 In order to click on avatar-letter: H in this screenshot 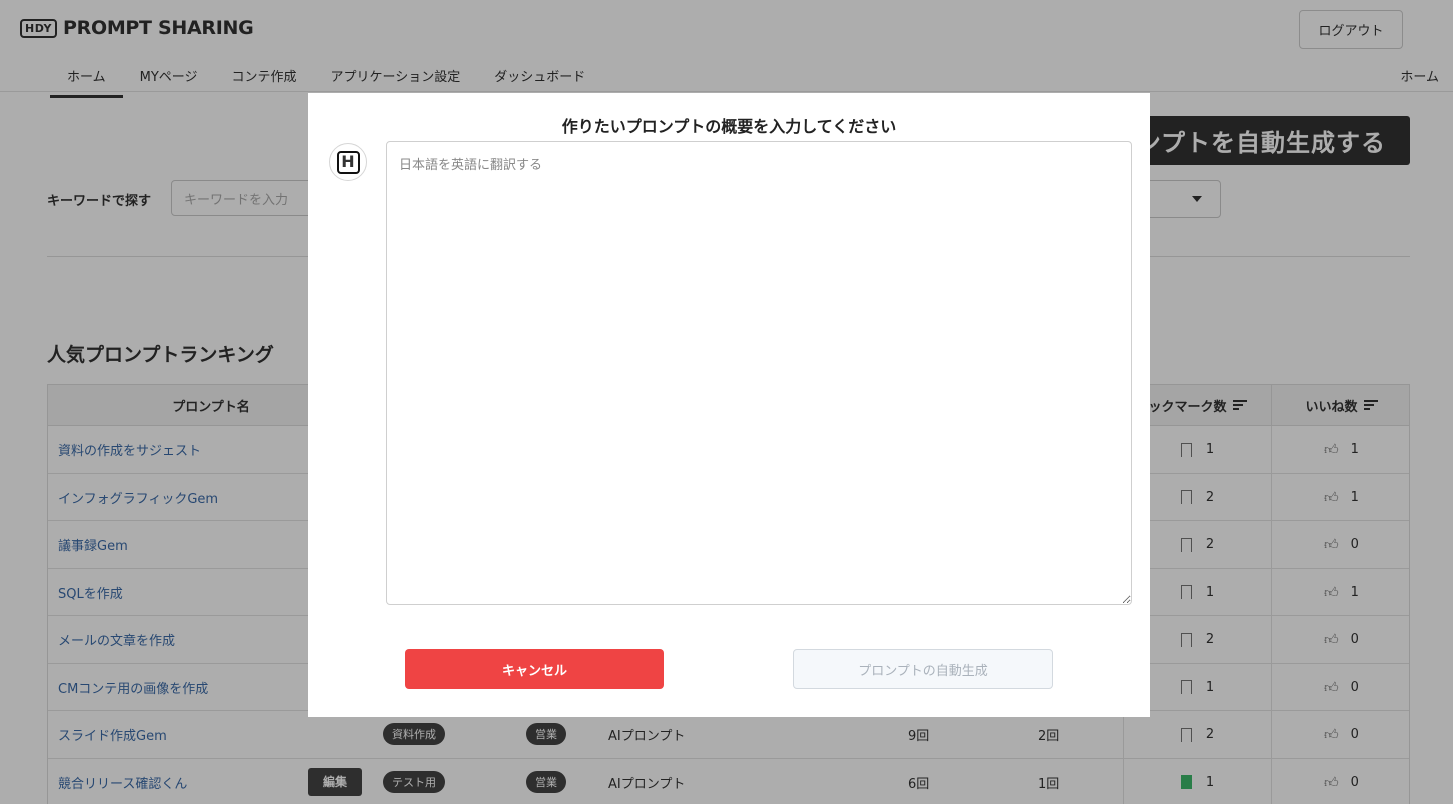, I will do `click(348, 162)`.